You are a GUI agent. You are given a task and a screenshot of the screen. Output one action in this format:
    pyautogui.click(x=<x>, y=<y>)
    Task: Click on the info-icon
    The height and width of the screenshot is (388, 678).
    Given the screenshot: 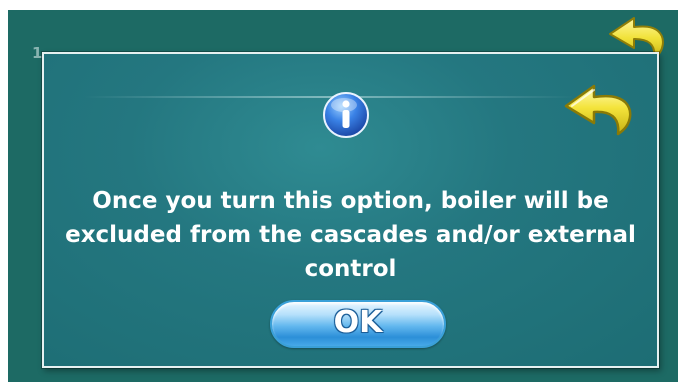 What is the action you would take?
    pyautogui.click(x=346, y=115)
    